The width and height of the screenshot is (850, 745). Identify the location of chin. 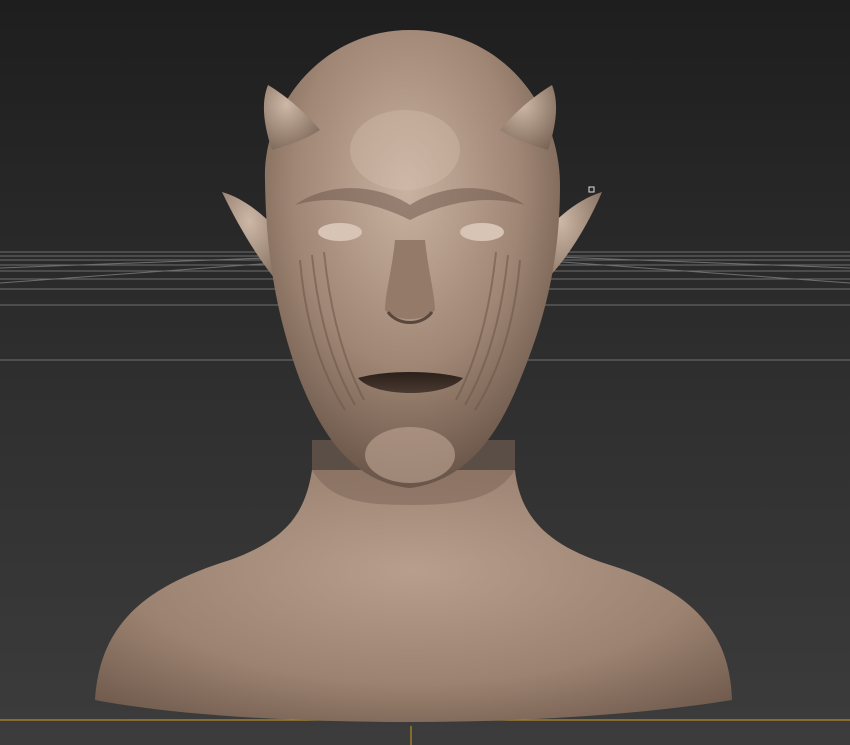
(410, 455).